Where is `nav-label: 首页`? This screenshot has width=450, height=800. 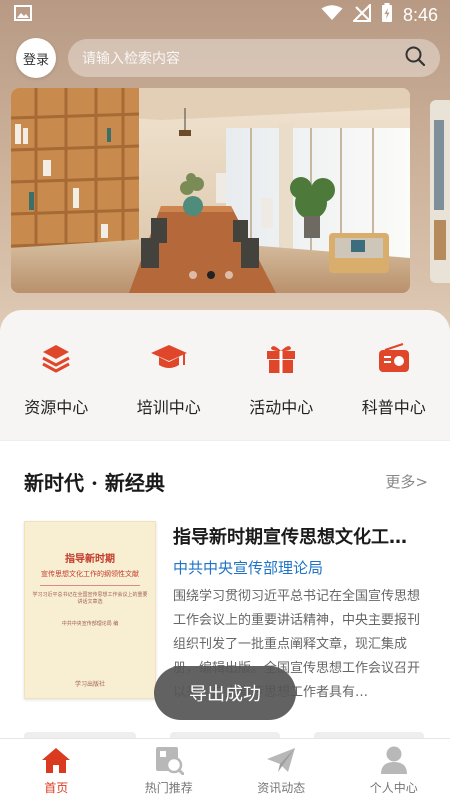 nav-label: 首页 is located at coordinates (56, 788).